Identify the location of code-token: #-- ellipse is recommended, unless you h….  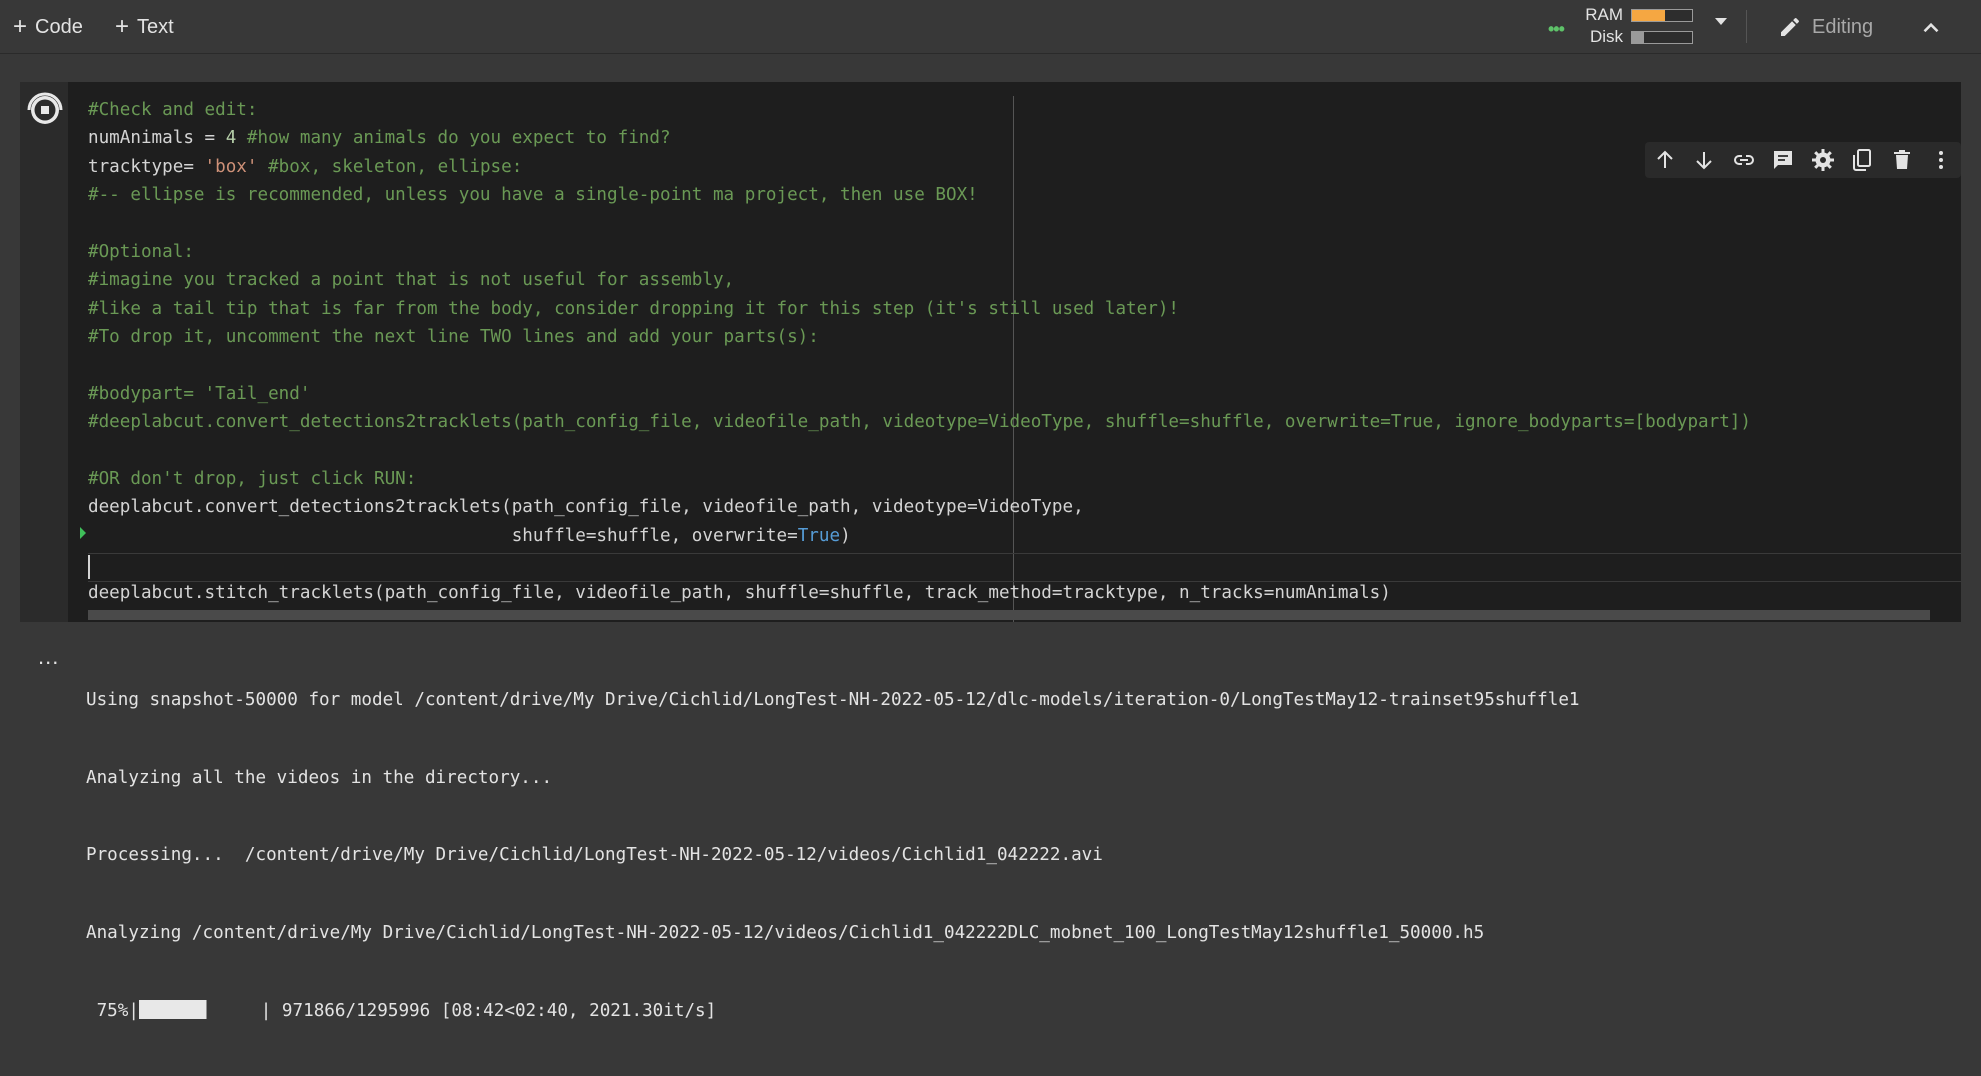
(533, 195).